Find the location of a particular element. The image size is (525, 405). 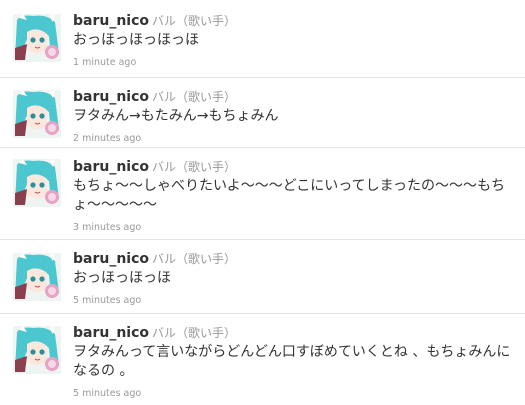

tweet-text: おっほっほっほっほ is located at coordinates (136, 40).